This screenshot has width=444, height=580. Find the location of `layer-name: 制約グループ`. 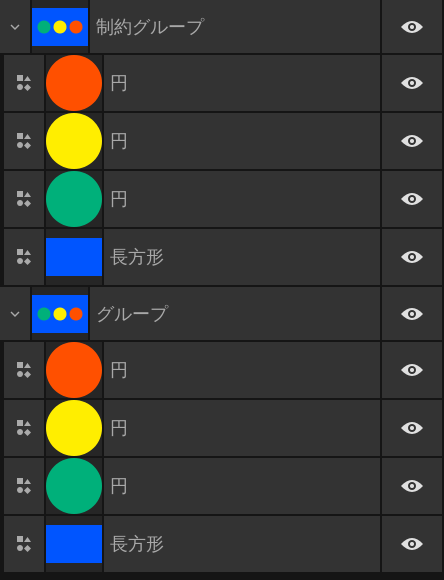

layer-name: 制約グループ is located at coordinates (150, 27).